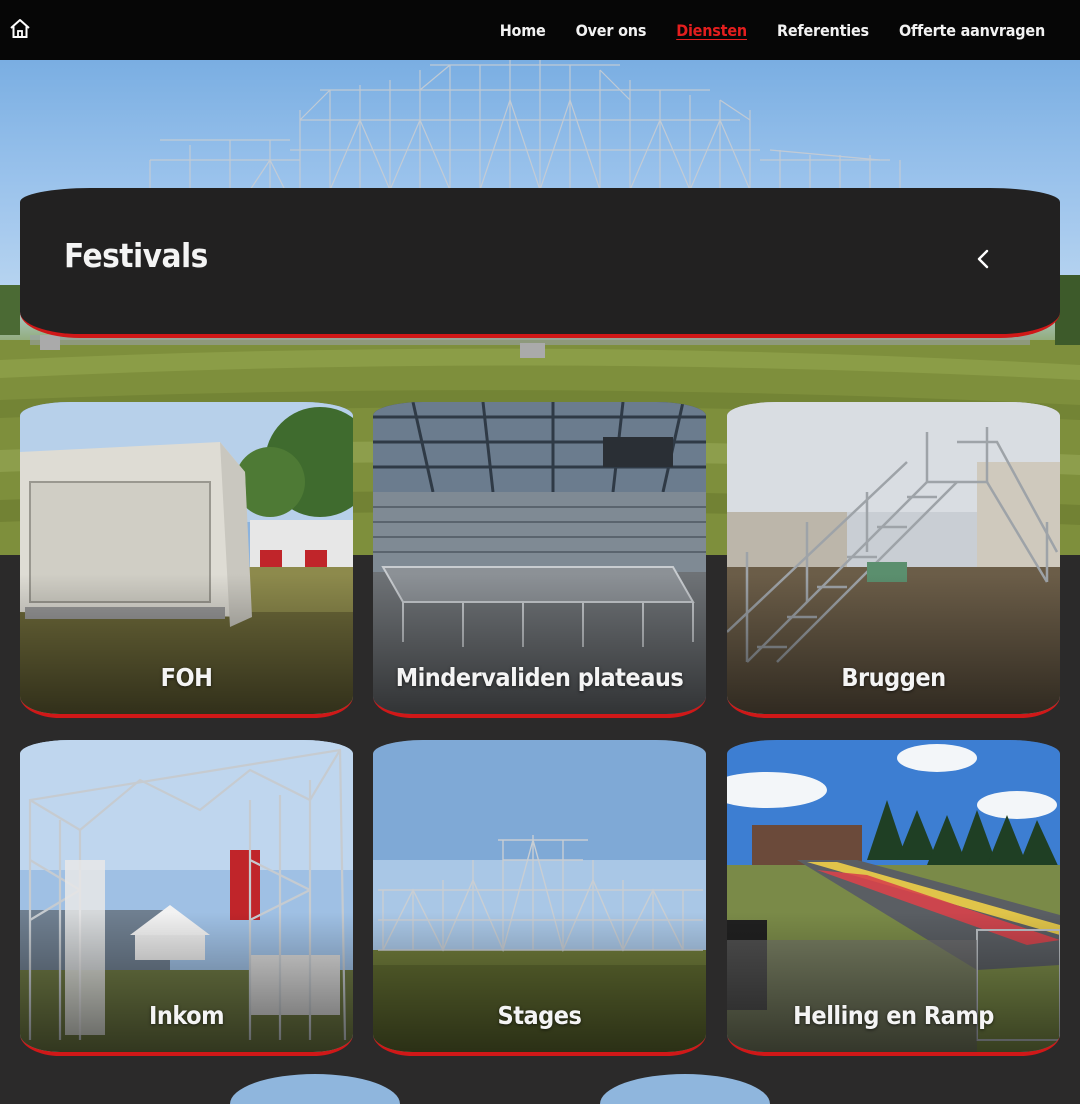 The width and height of the screenshot is (1080, 1104). Describe the element at coordinates (893, 898) in the screenshot. I see `service-card-helling-en-ramp: Helling en Ramp` at that location.